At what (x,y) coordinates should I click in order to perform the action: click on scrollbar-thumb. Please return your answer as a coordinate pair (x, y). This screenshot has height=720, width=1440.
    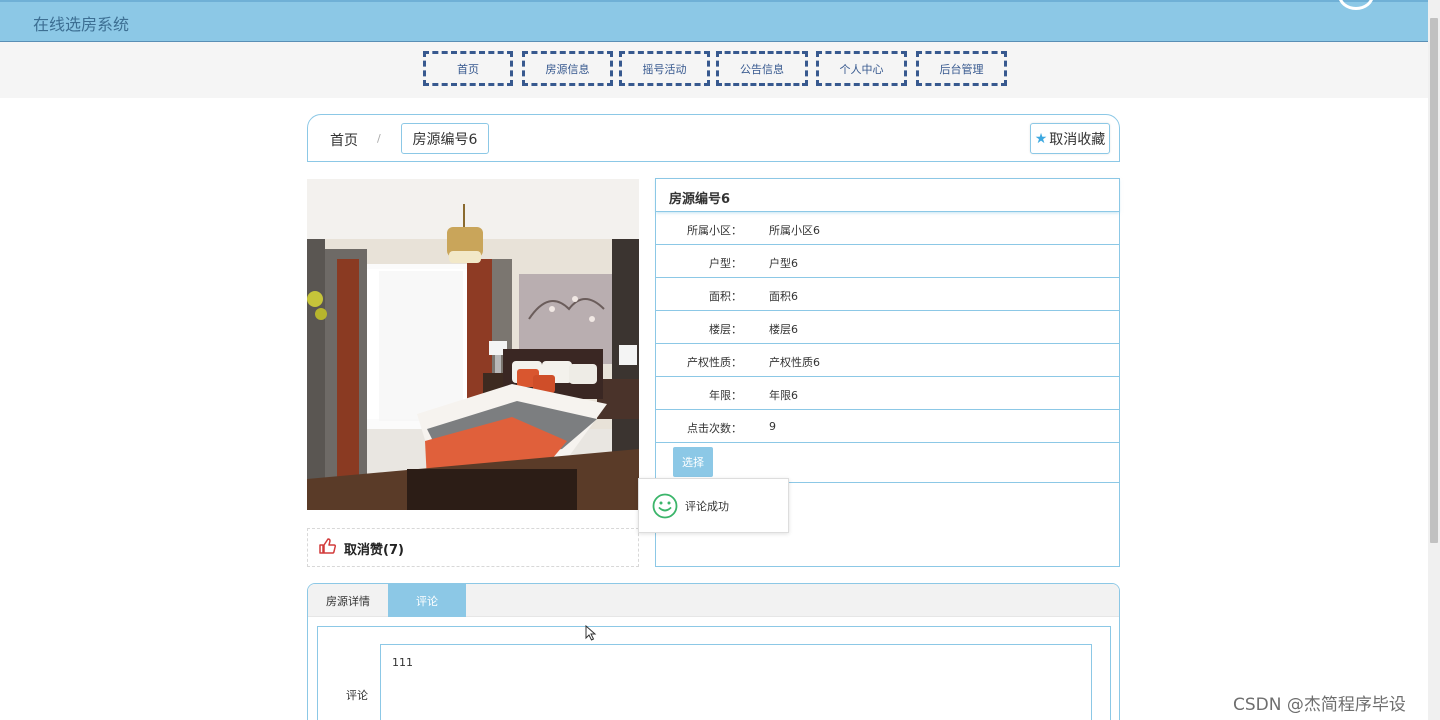
    Looking at the image, I should click on (1434, 280).